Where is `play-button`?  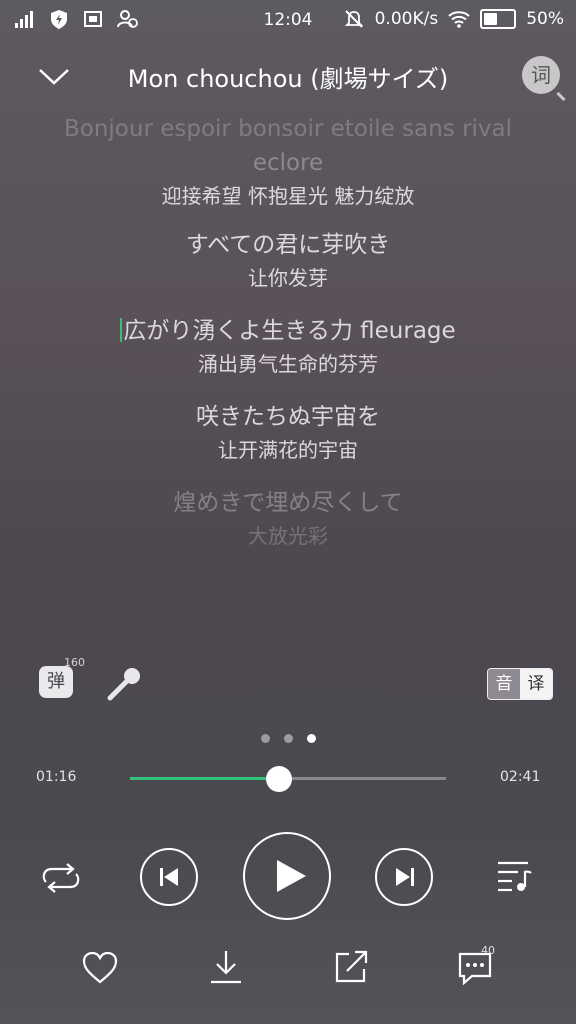
play-button is located at coordinates (287, 876).